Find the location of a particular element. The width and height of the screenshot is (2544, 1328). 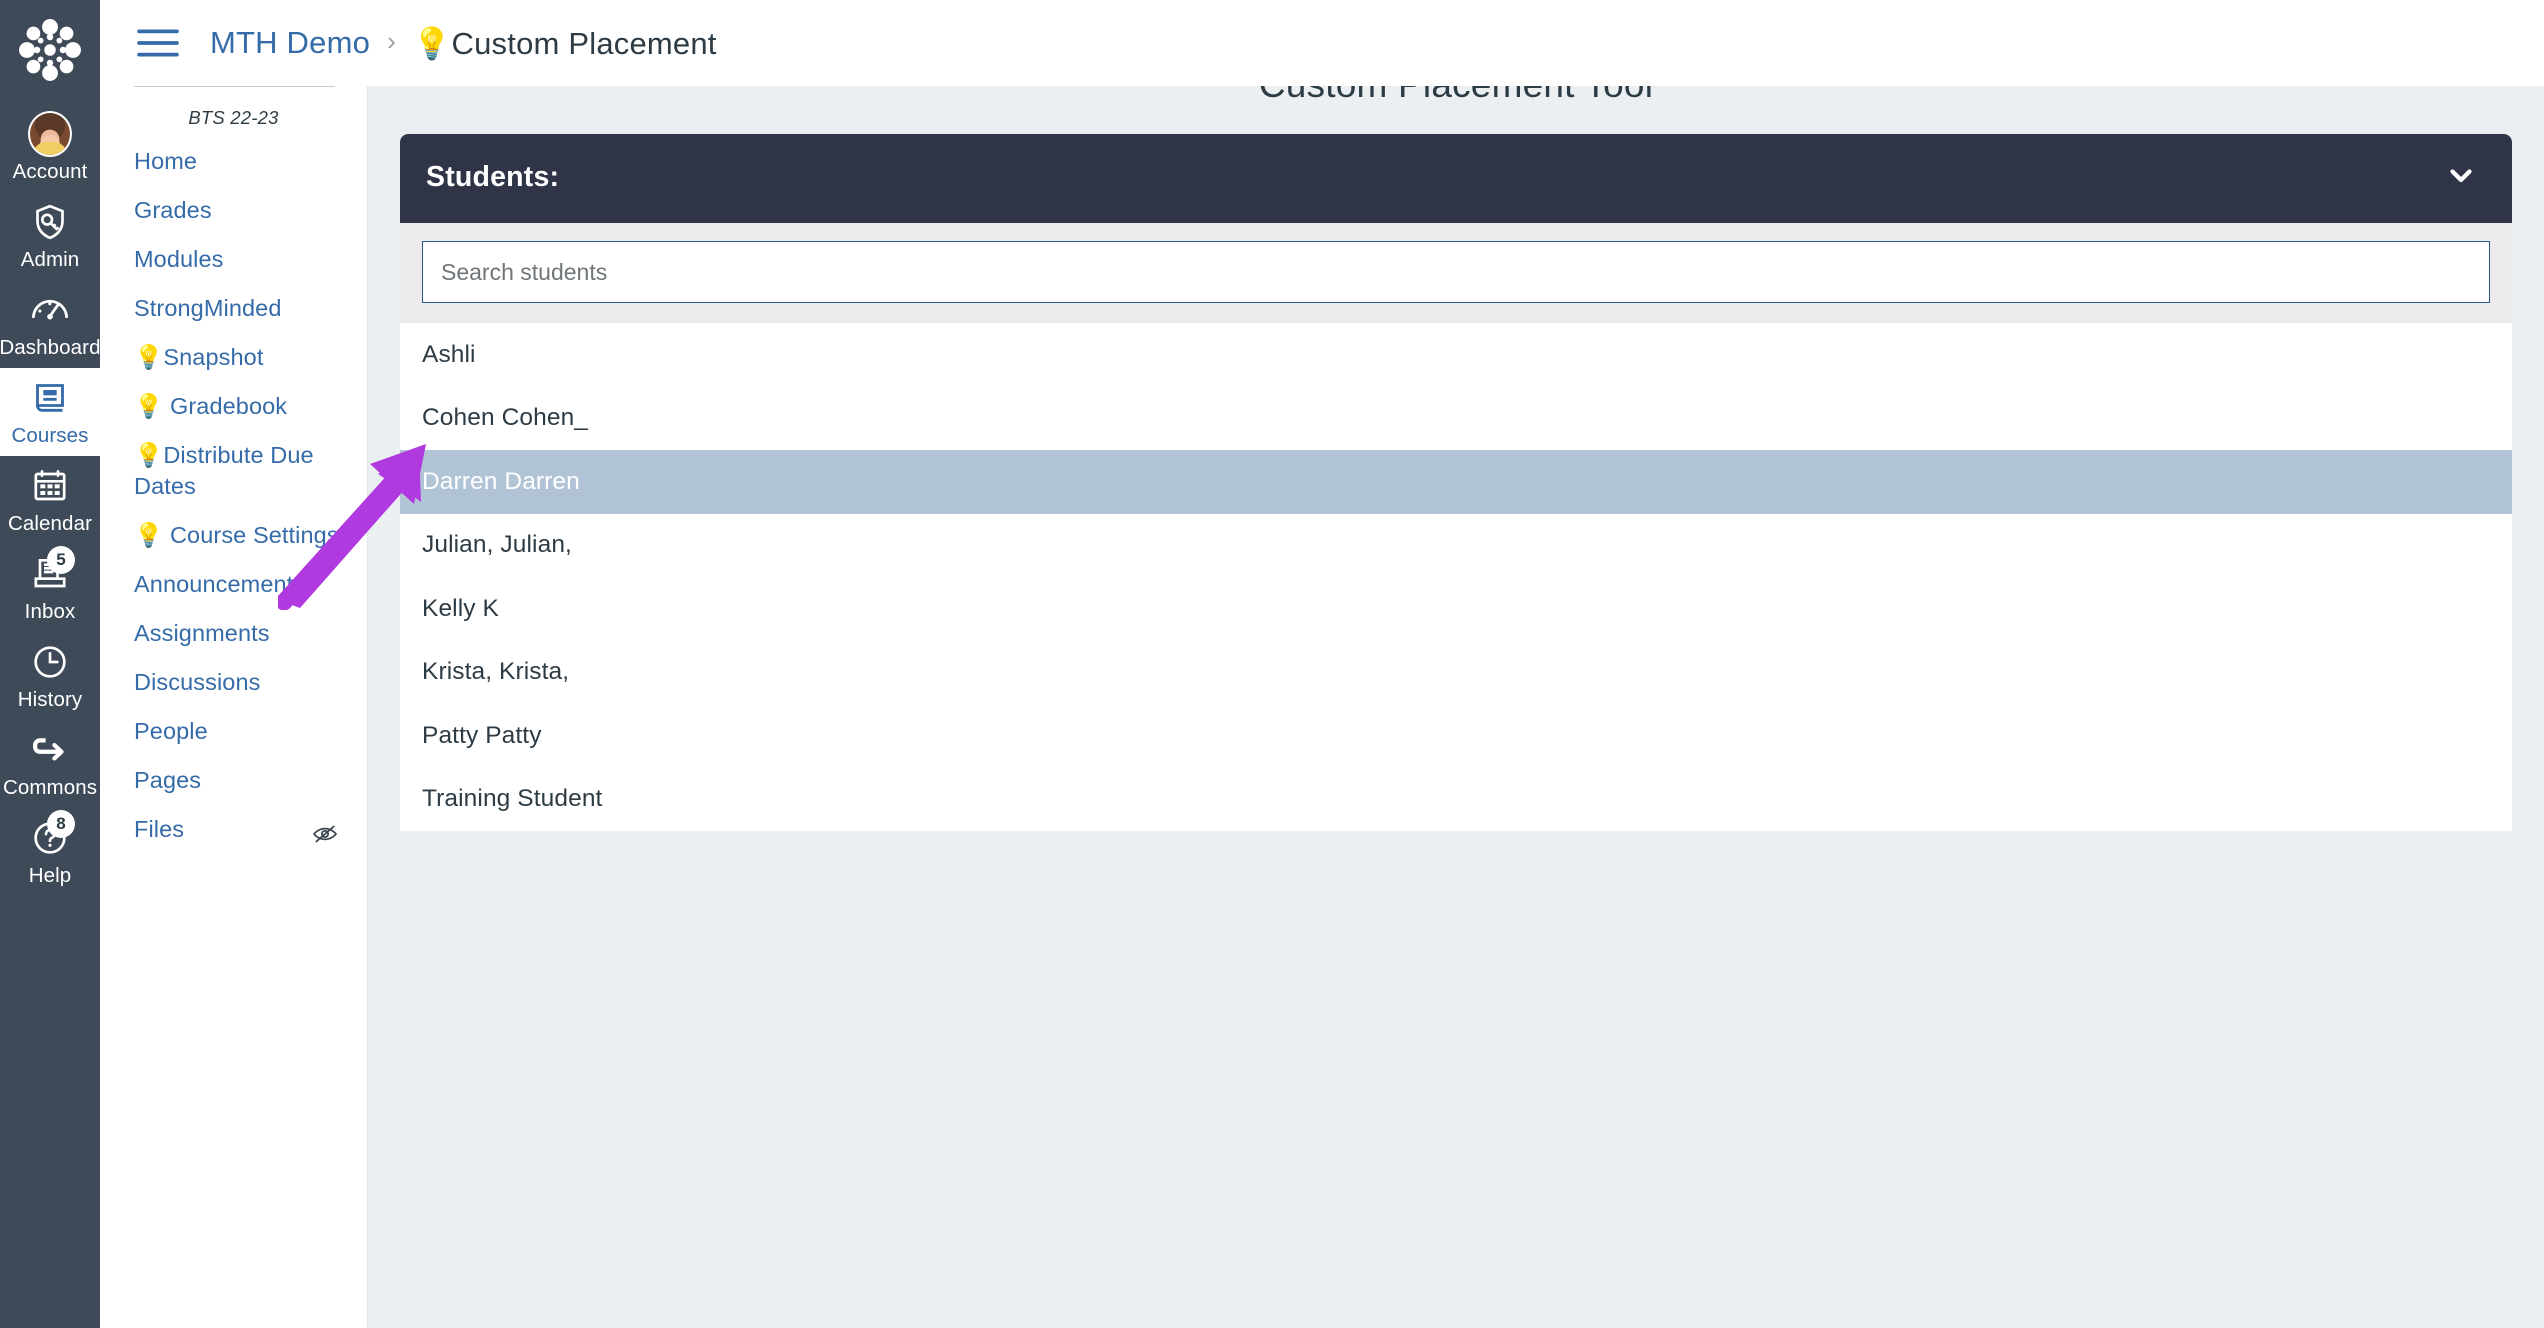

course-nav-item-grades: Grades is located at coordinates (233, 210).